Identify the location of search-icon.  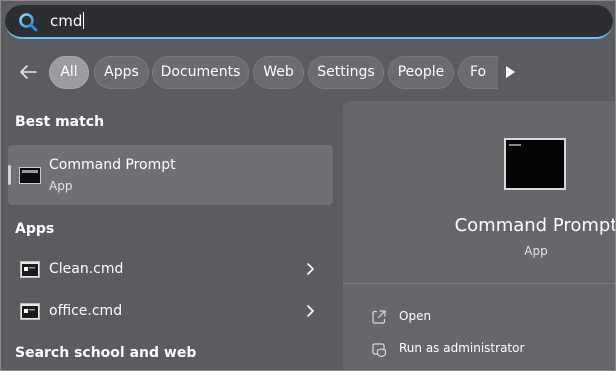
(28, 22).